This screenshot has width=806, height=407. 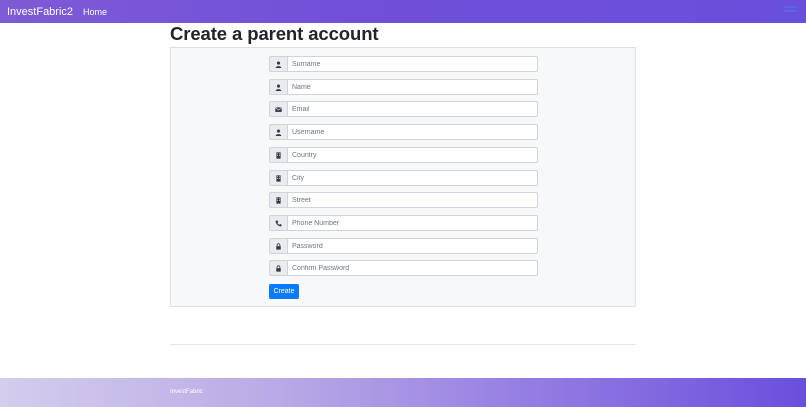 I want to click on divider, so click(x=403, y=344).